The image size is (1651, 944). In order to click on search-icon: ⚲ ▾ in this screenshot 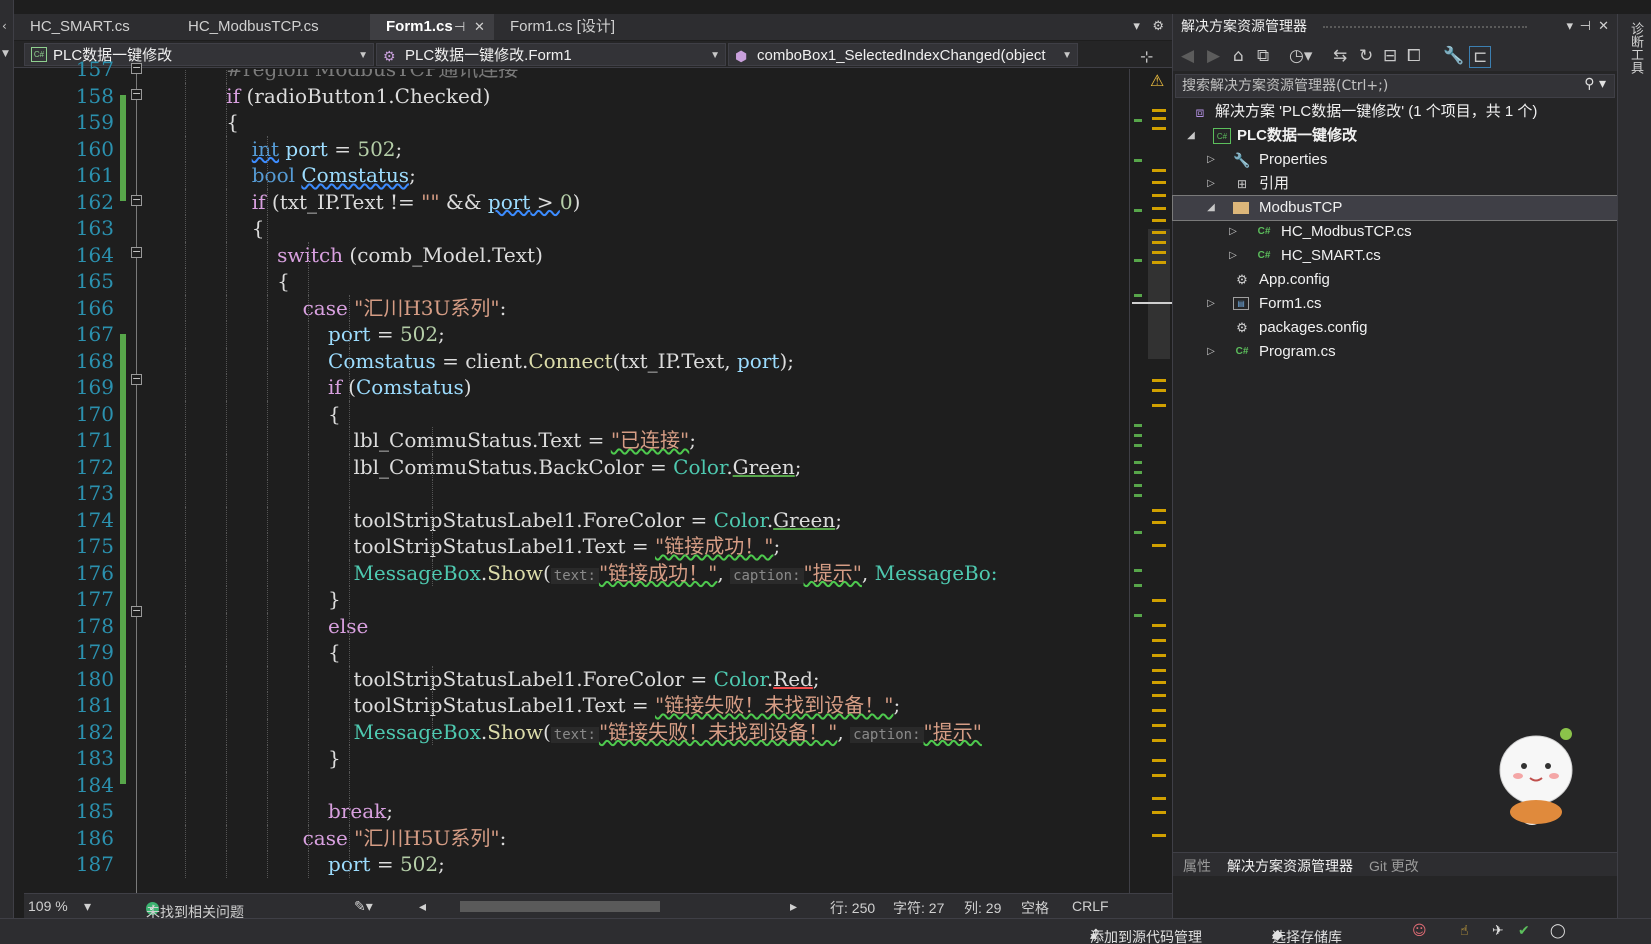, I will do `click(1595, 84)`.